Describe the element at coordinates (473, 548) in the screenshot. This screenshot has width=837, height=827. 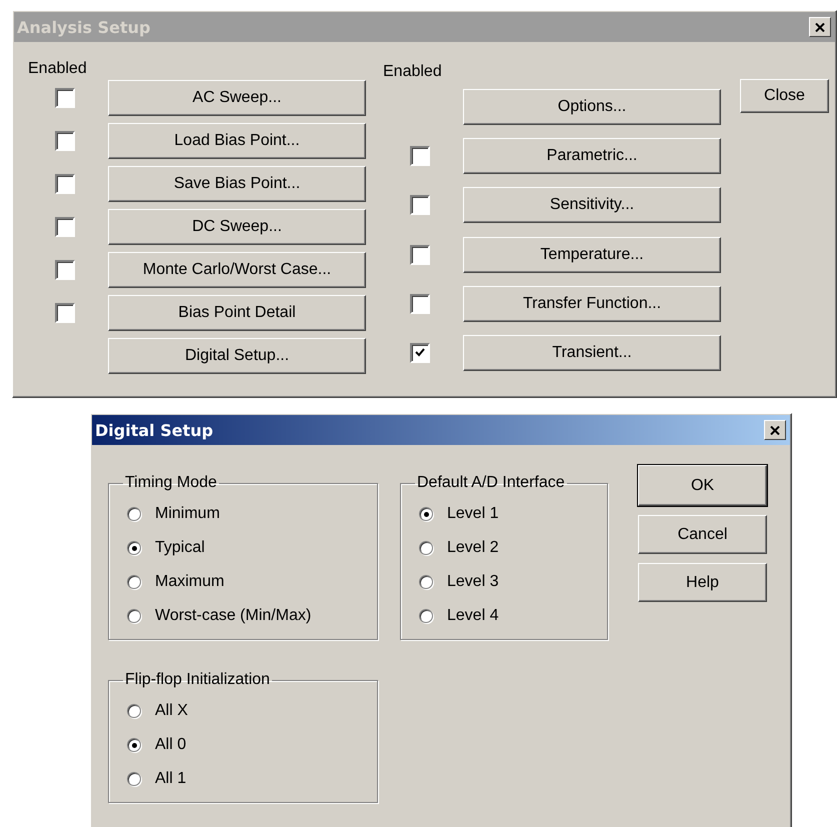
I see `radio-label: Level 2` at that location.